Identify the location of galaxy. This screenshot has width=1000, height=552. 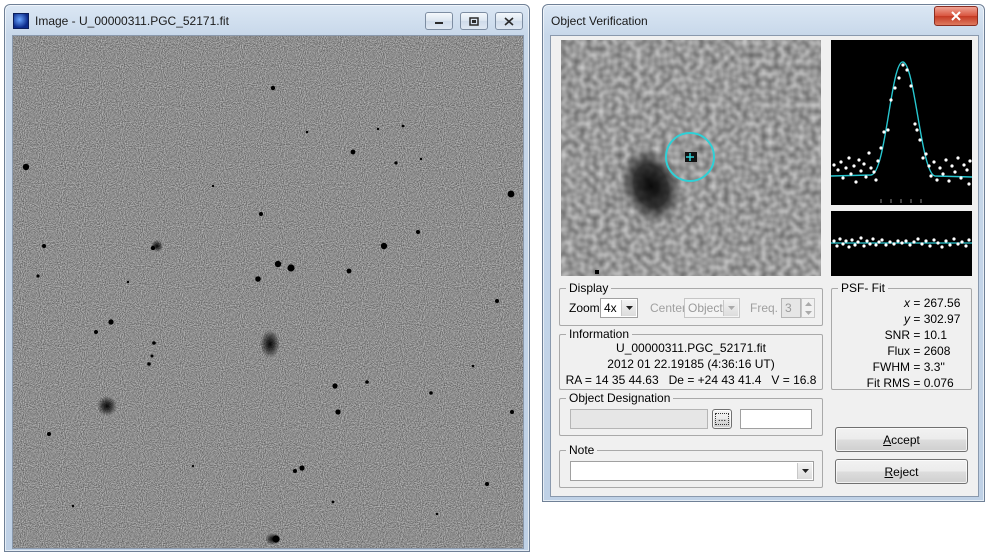
(270, 344).